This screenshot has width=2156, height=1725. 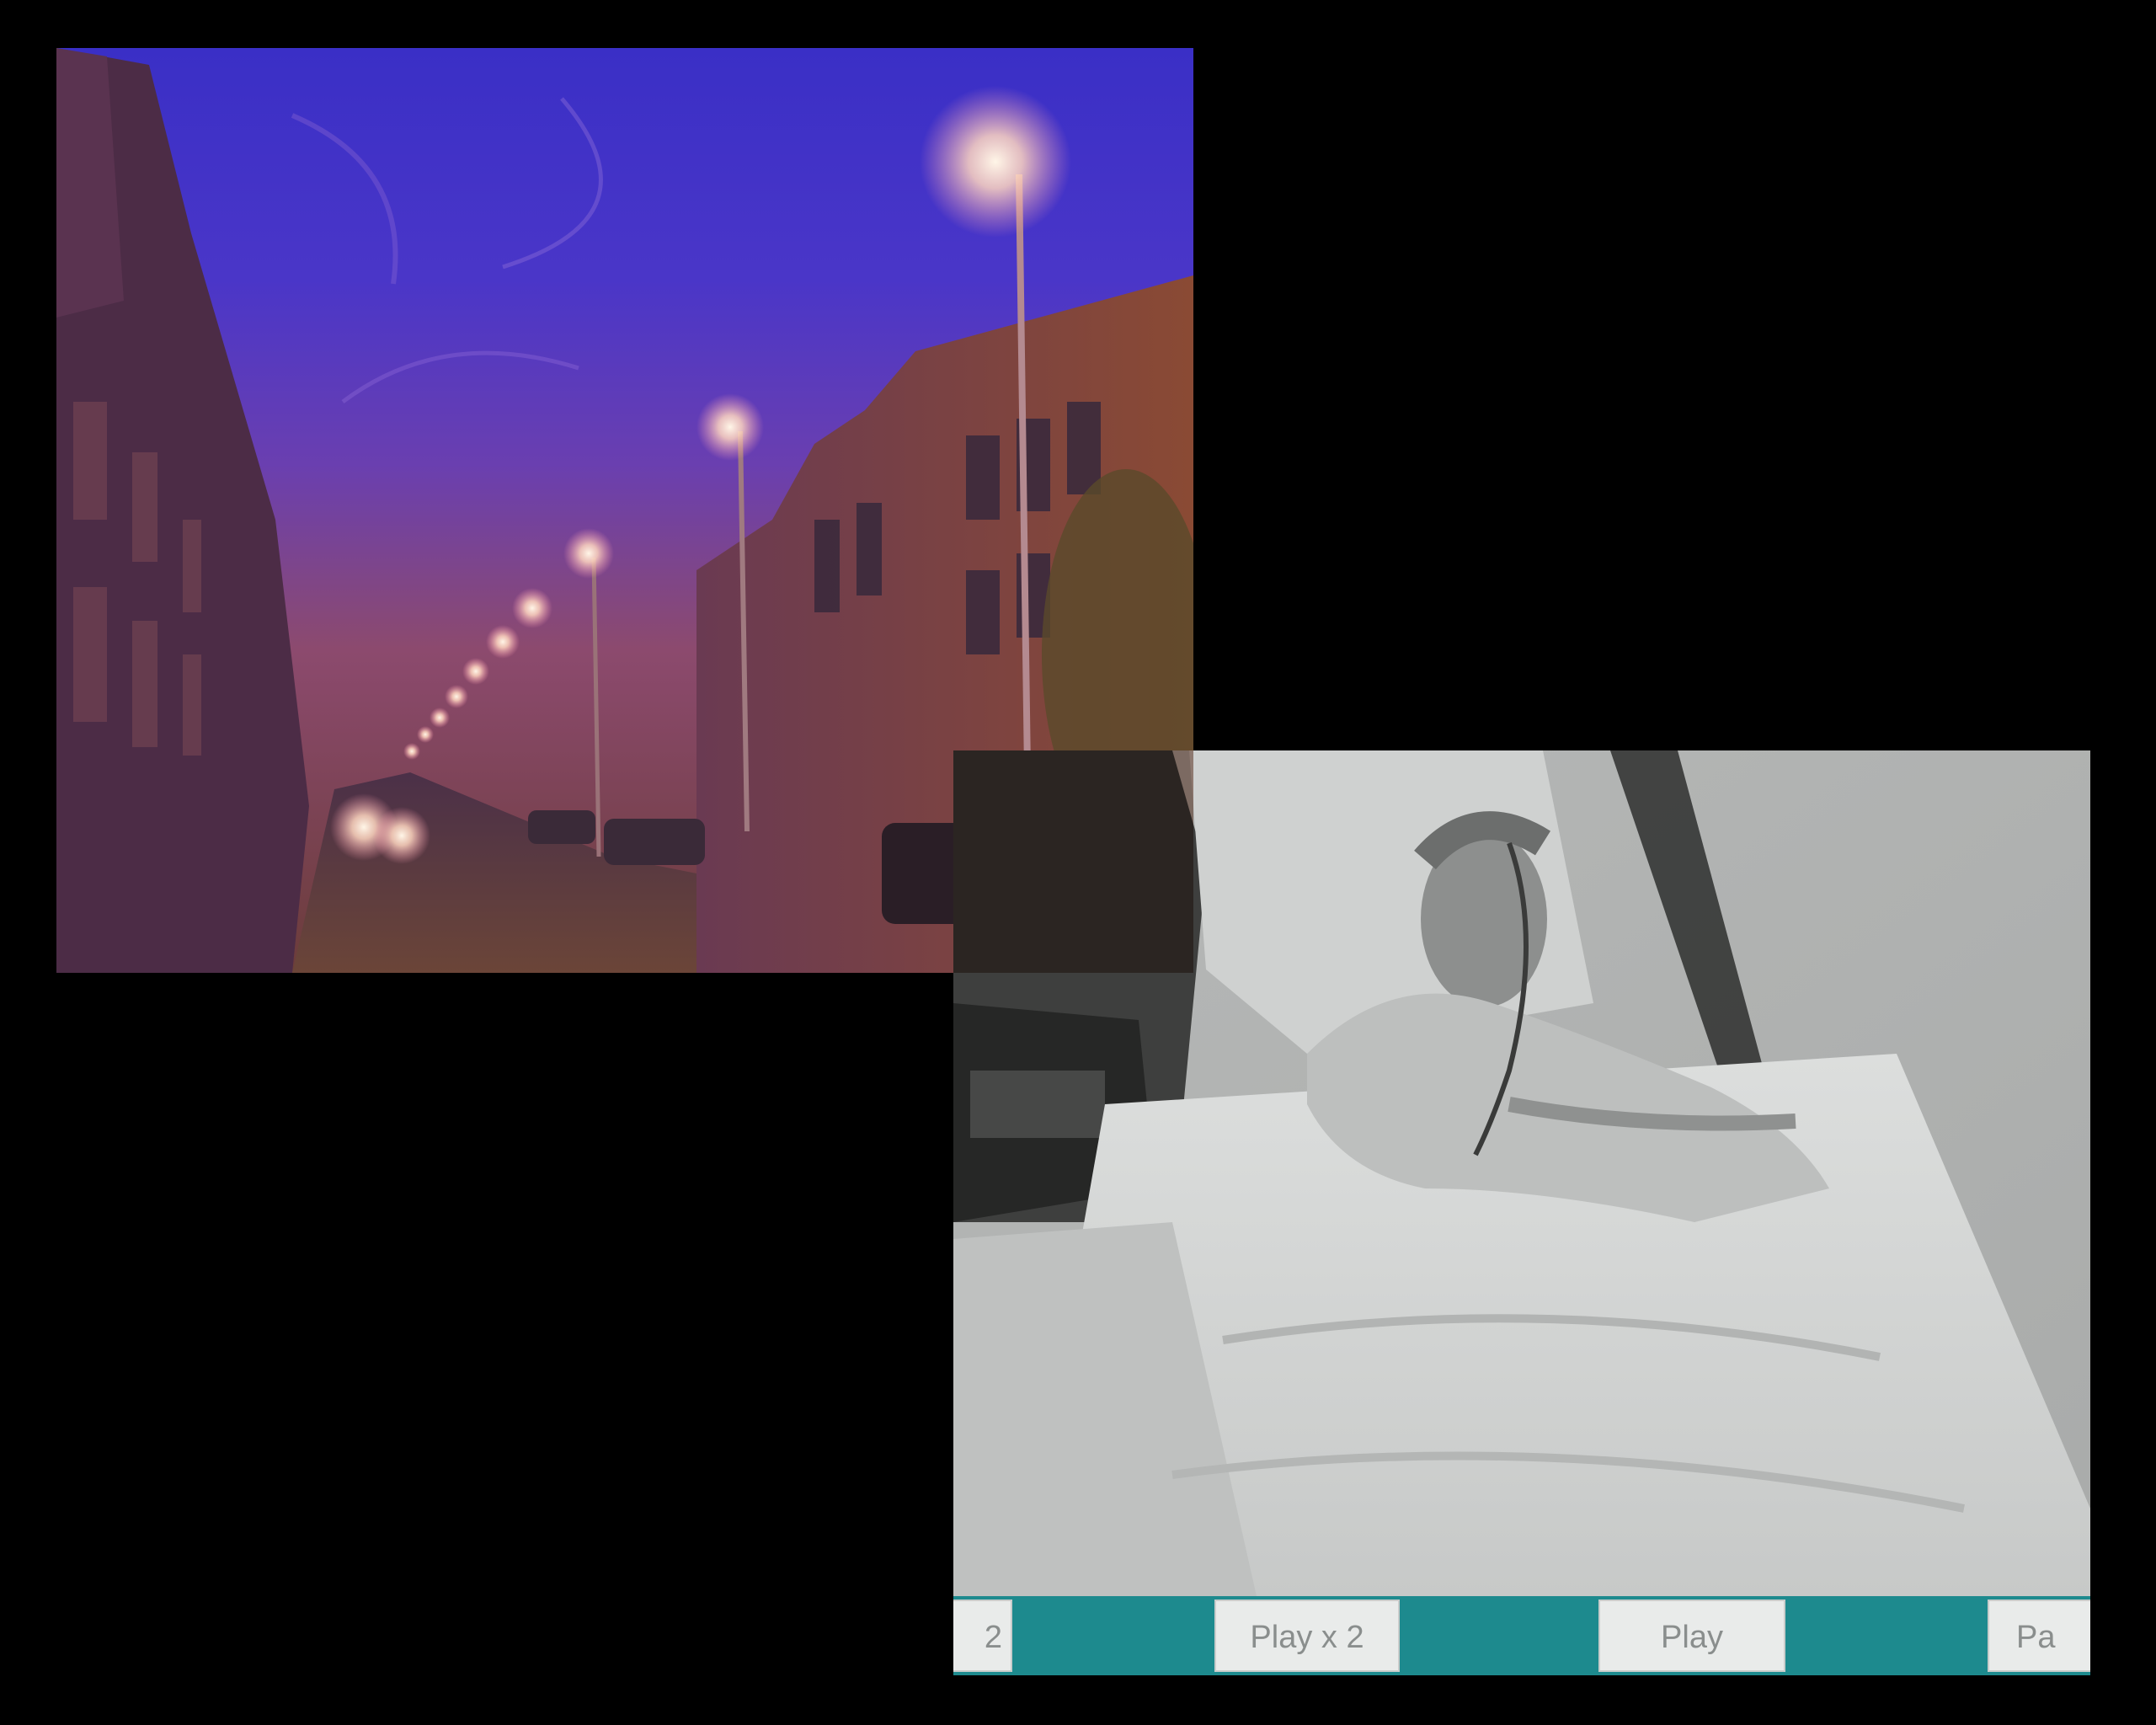 I want to click on play-button: Play, so click(x=1691, y=1635).